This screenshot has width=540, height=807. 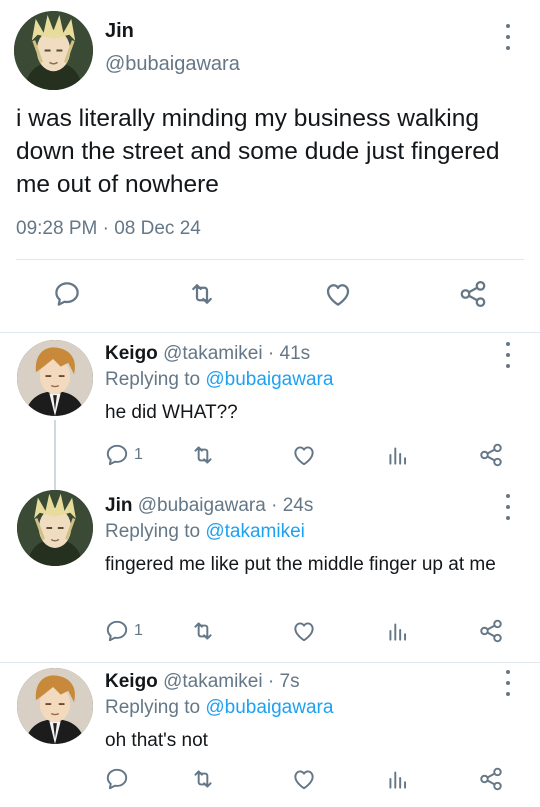 I want to click on reply-text: oh that's not, so click(x=156, y=740).